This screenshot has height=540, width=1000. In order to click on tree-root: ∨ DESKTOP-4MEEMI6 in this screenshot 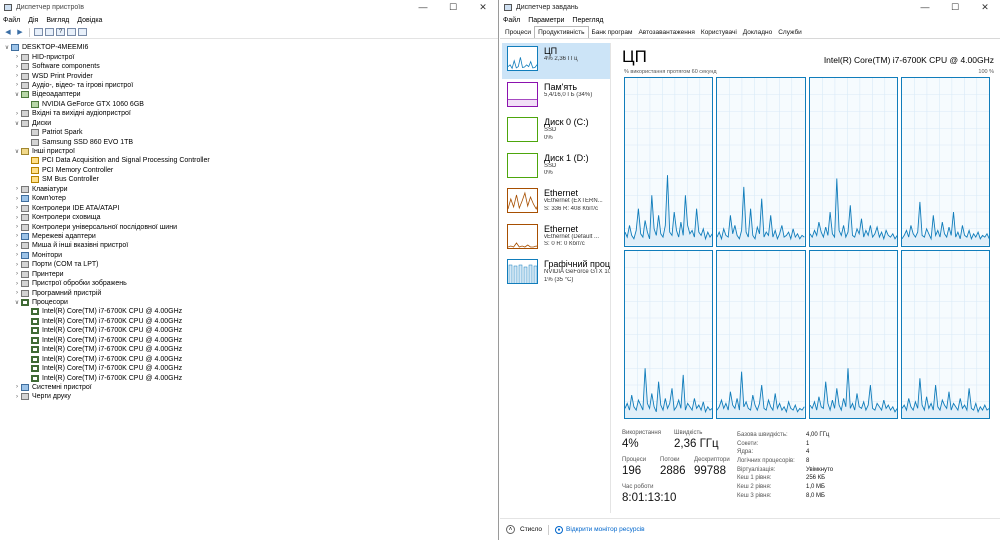, I will do `click(249, 47)`.